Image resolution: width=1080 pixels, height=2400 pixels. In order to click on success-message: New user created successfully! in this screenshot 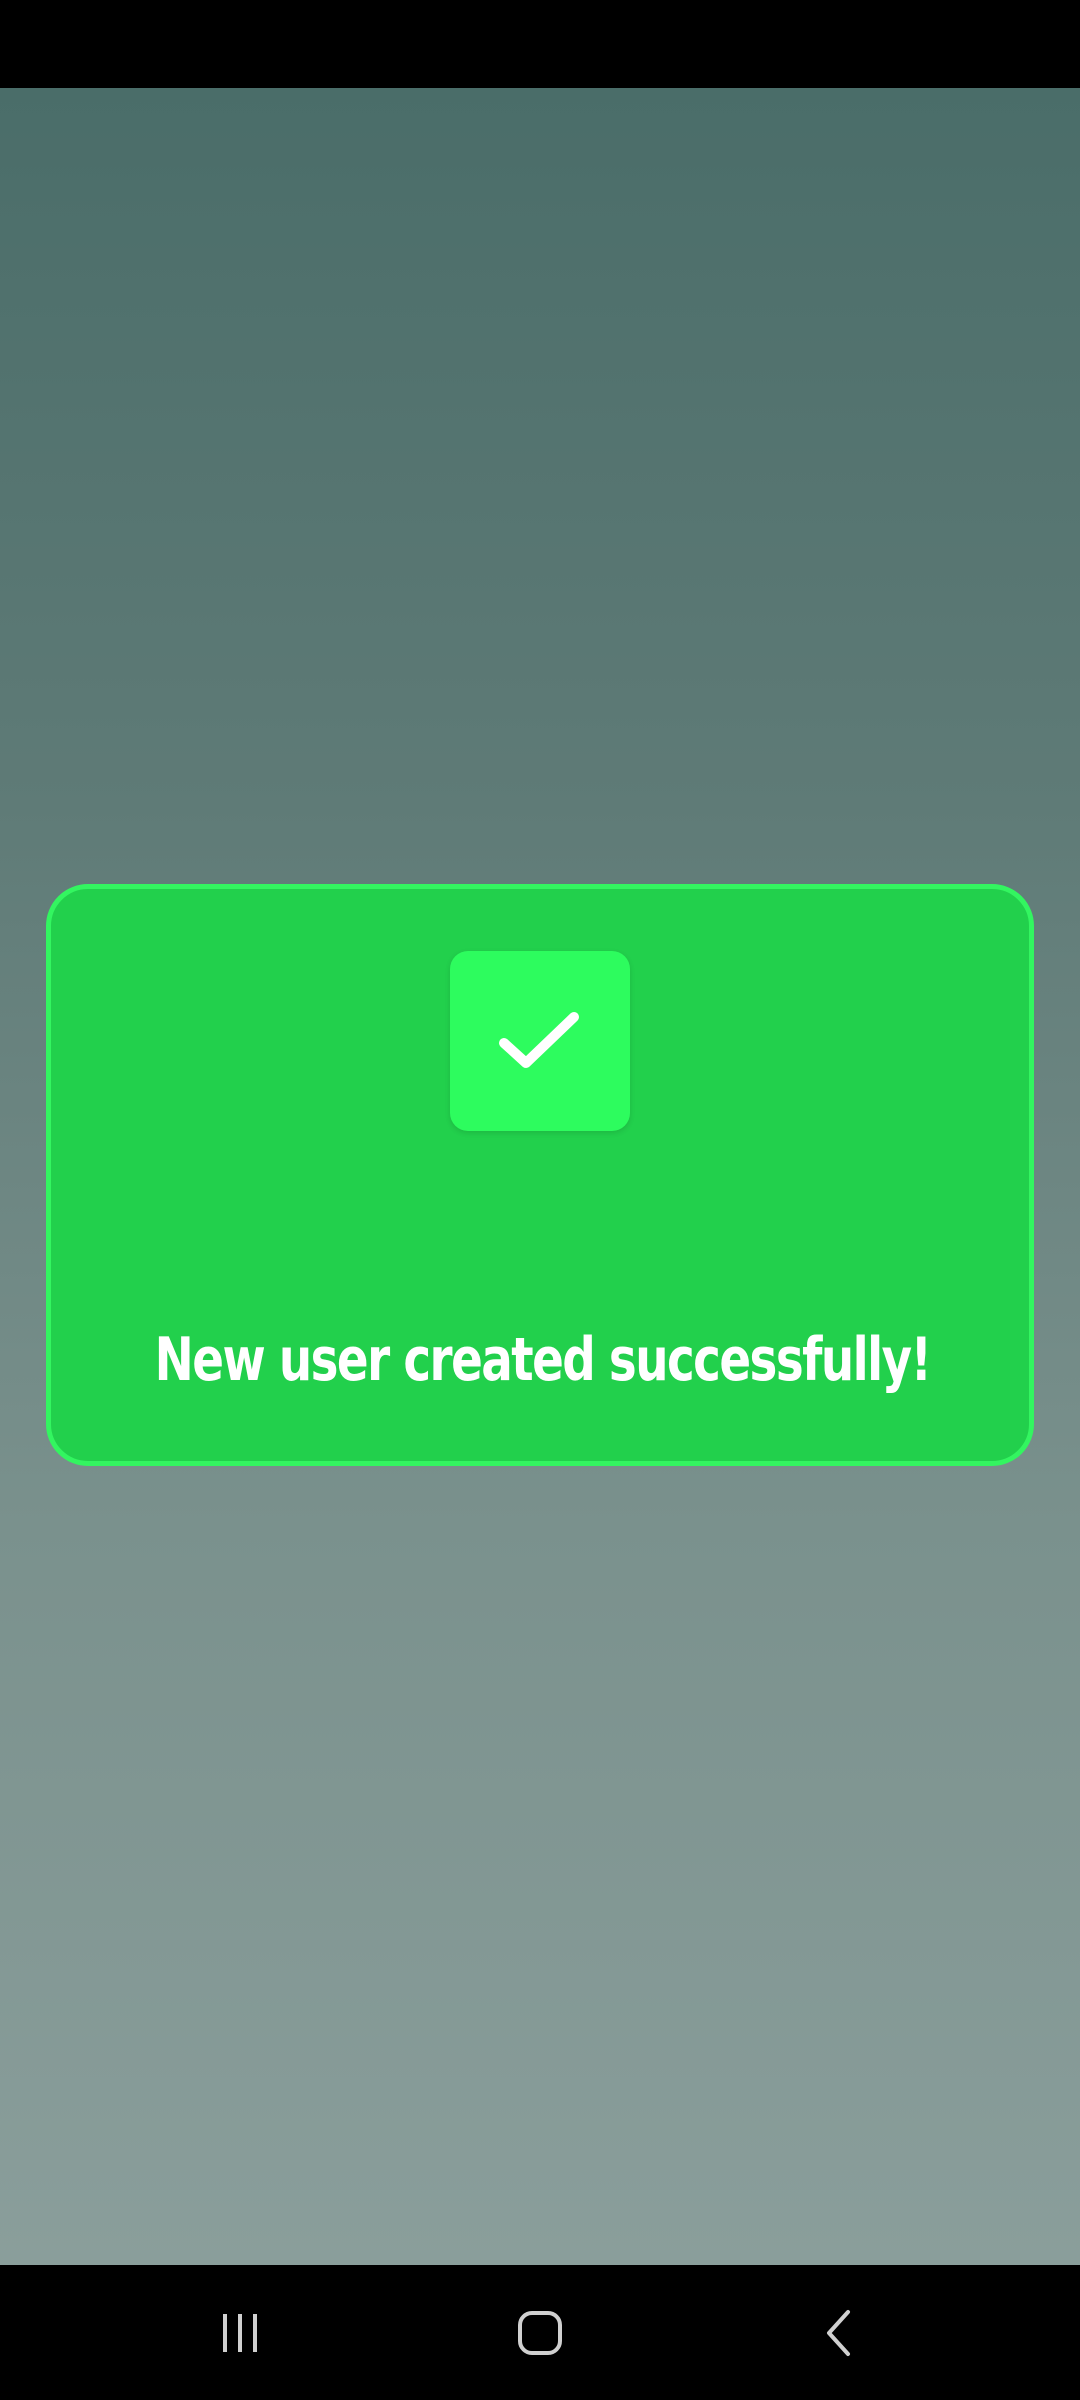, I will do `click(543, 1360)`.